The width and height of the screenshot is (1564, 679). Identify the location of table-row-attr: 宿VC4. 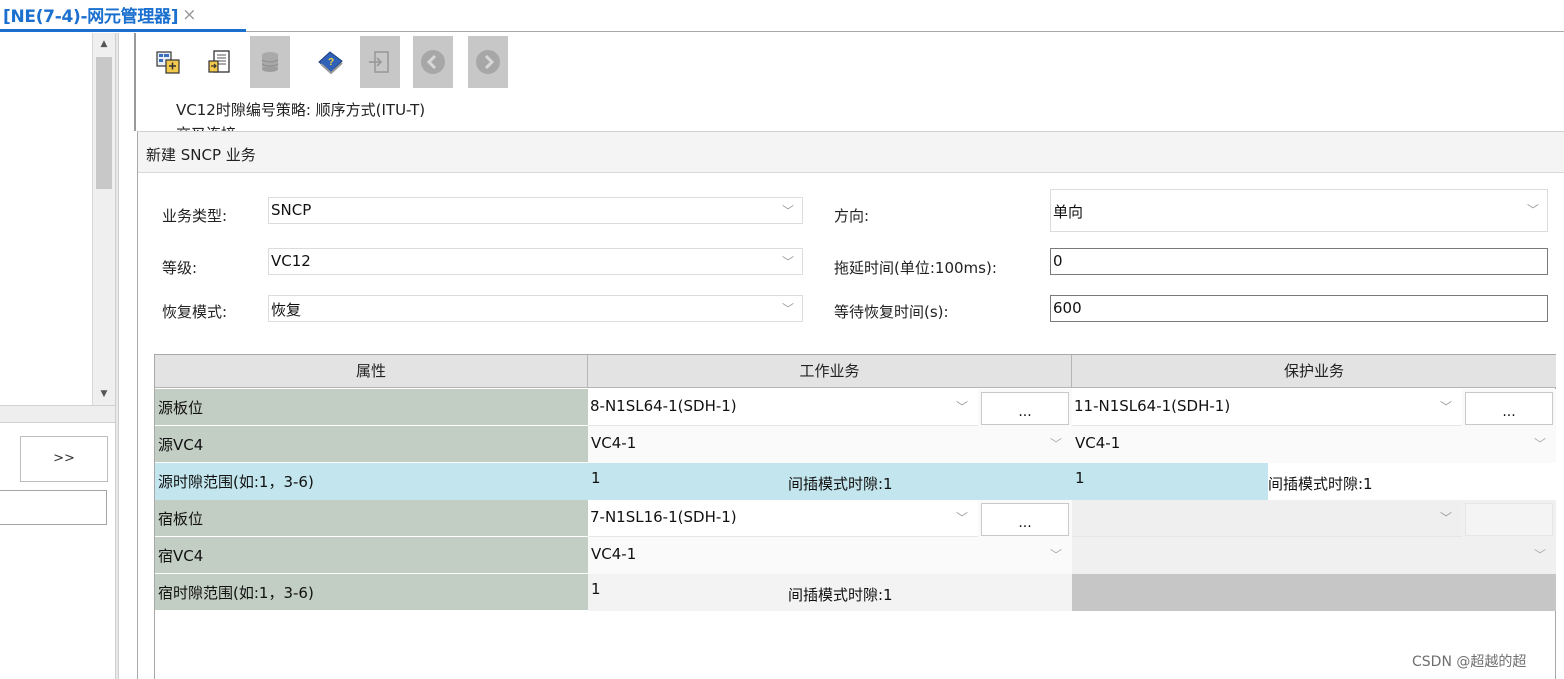
(371, 555).